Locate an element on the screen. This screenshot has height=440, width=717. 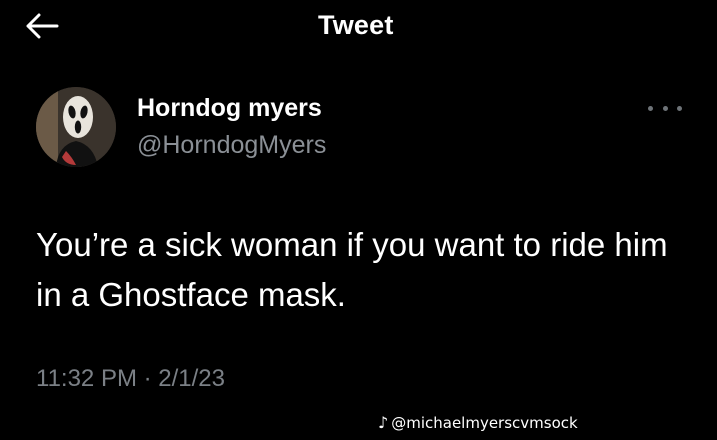
back-button is located at coordinates (42, 26).